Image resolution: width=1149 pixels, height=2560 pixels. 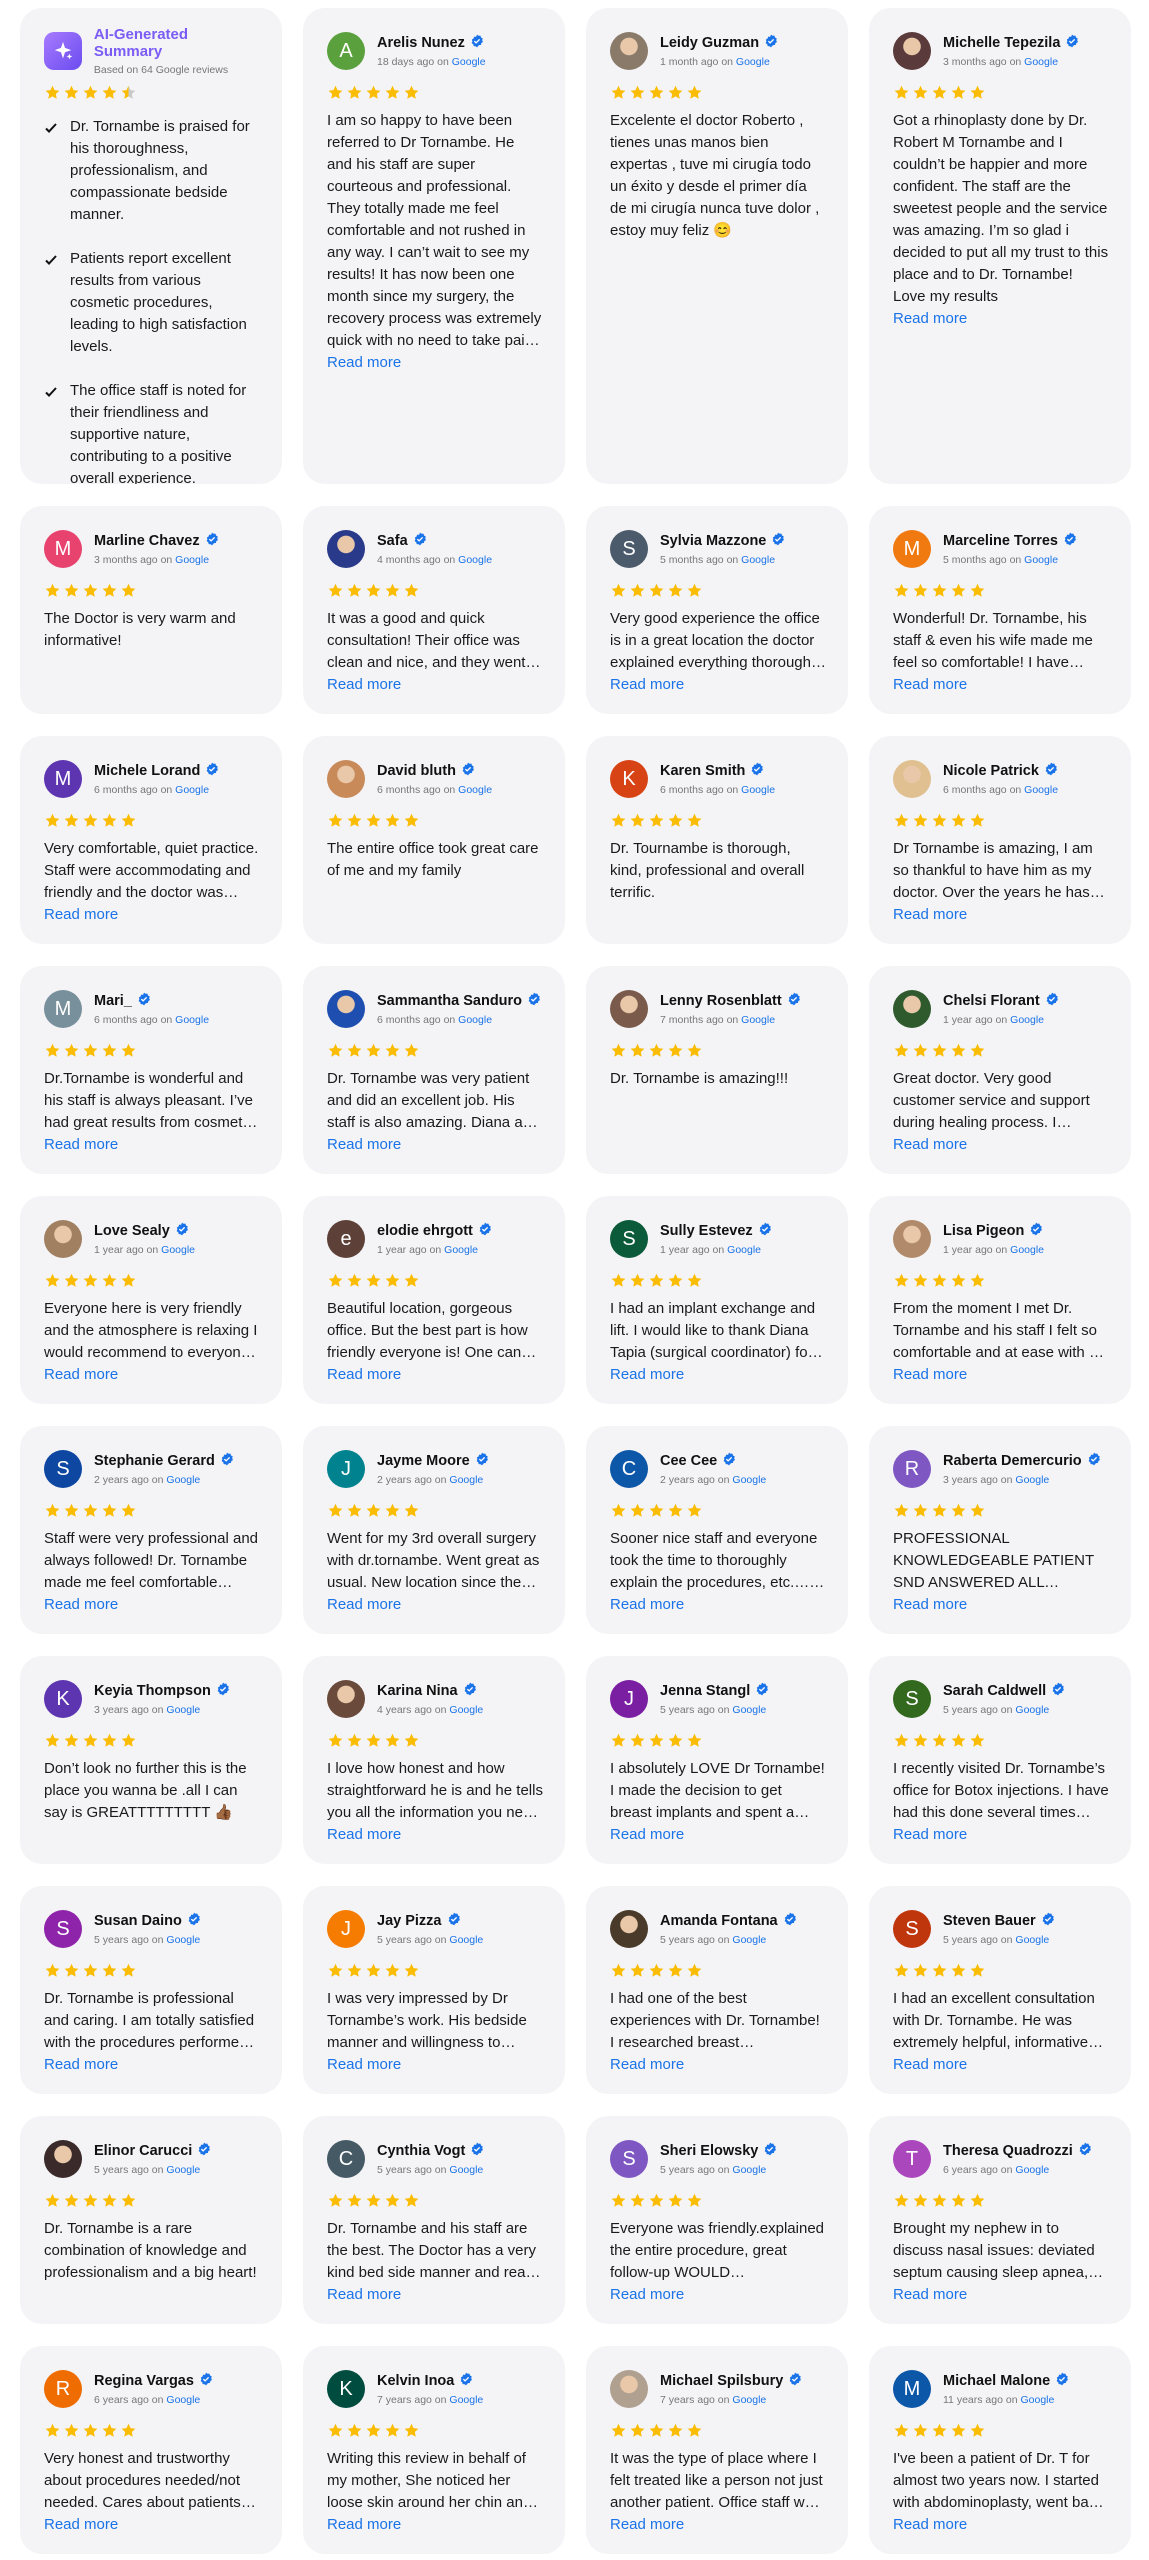 I want to click on reviewer-name: Jenna Stangl, so click(x=705, y=1691).